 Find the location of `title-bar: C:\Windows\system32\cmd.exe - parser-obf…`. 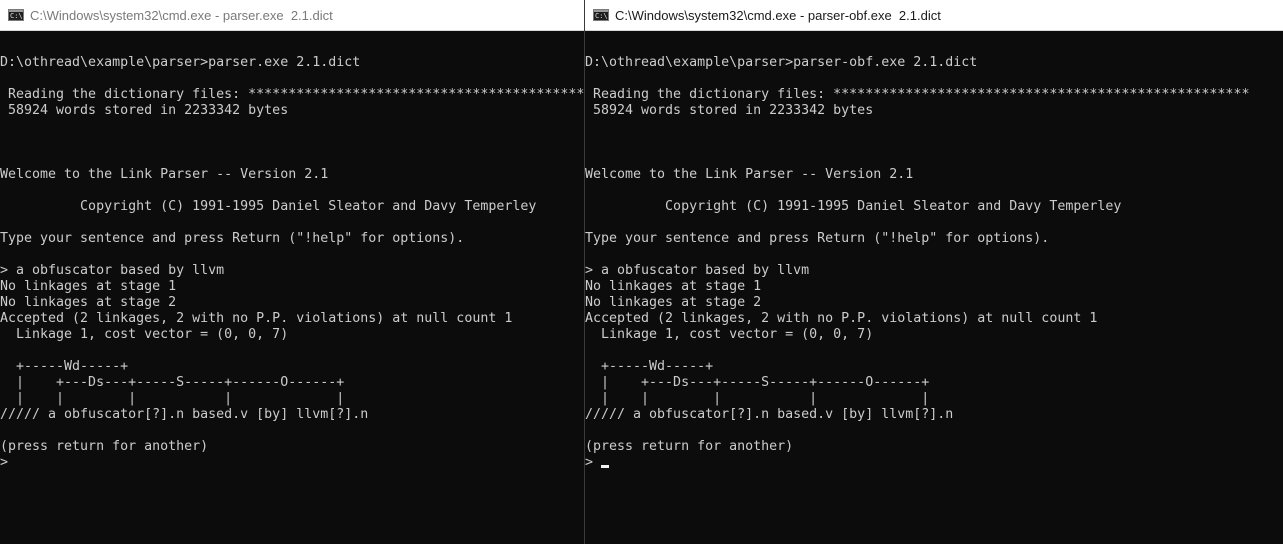

title-bar: C:\Windows\system32\cmd.exe - parser-obf… is located at coordinates (934, 15).